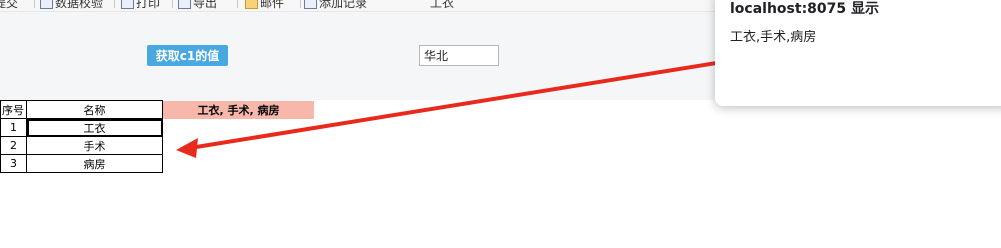 The image size is (1001, 248). Describe the element at coordinates (187, 148) in the screenshot. I see `arrow-head` at that location.